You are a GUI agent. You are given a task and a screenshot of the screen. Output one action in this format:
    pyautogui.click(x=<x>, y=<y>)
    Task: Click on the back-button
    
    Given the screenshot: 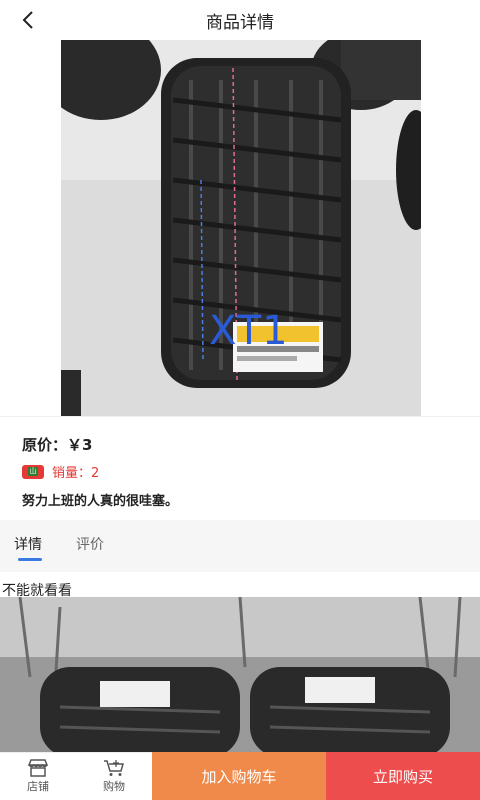 What is the action you would take?
    pyautogui.click(x=28, y=20)
    